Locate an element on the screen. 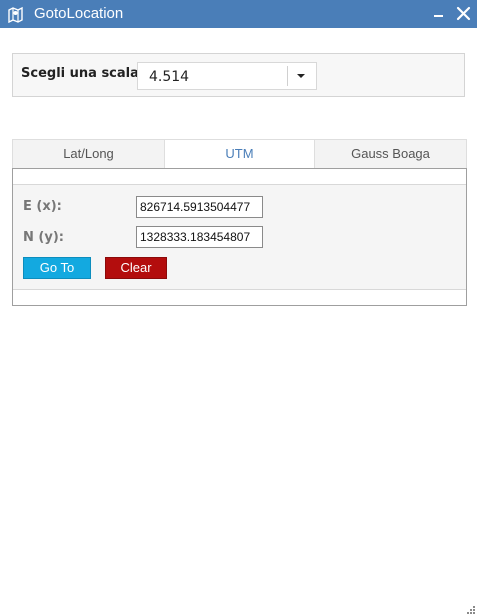 The height and width of the screenshot is (616, 477). tab-lat-long: Lat/Long is located at coordinates (88, 154).